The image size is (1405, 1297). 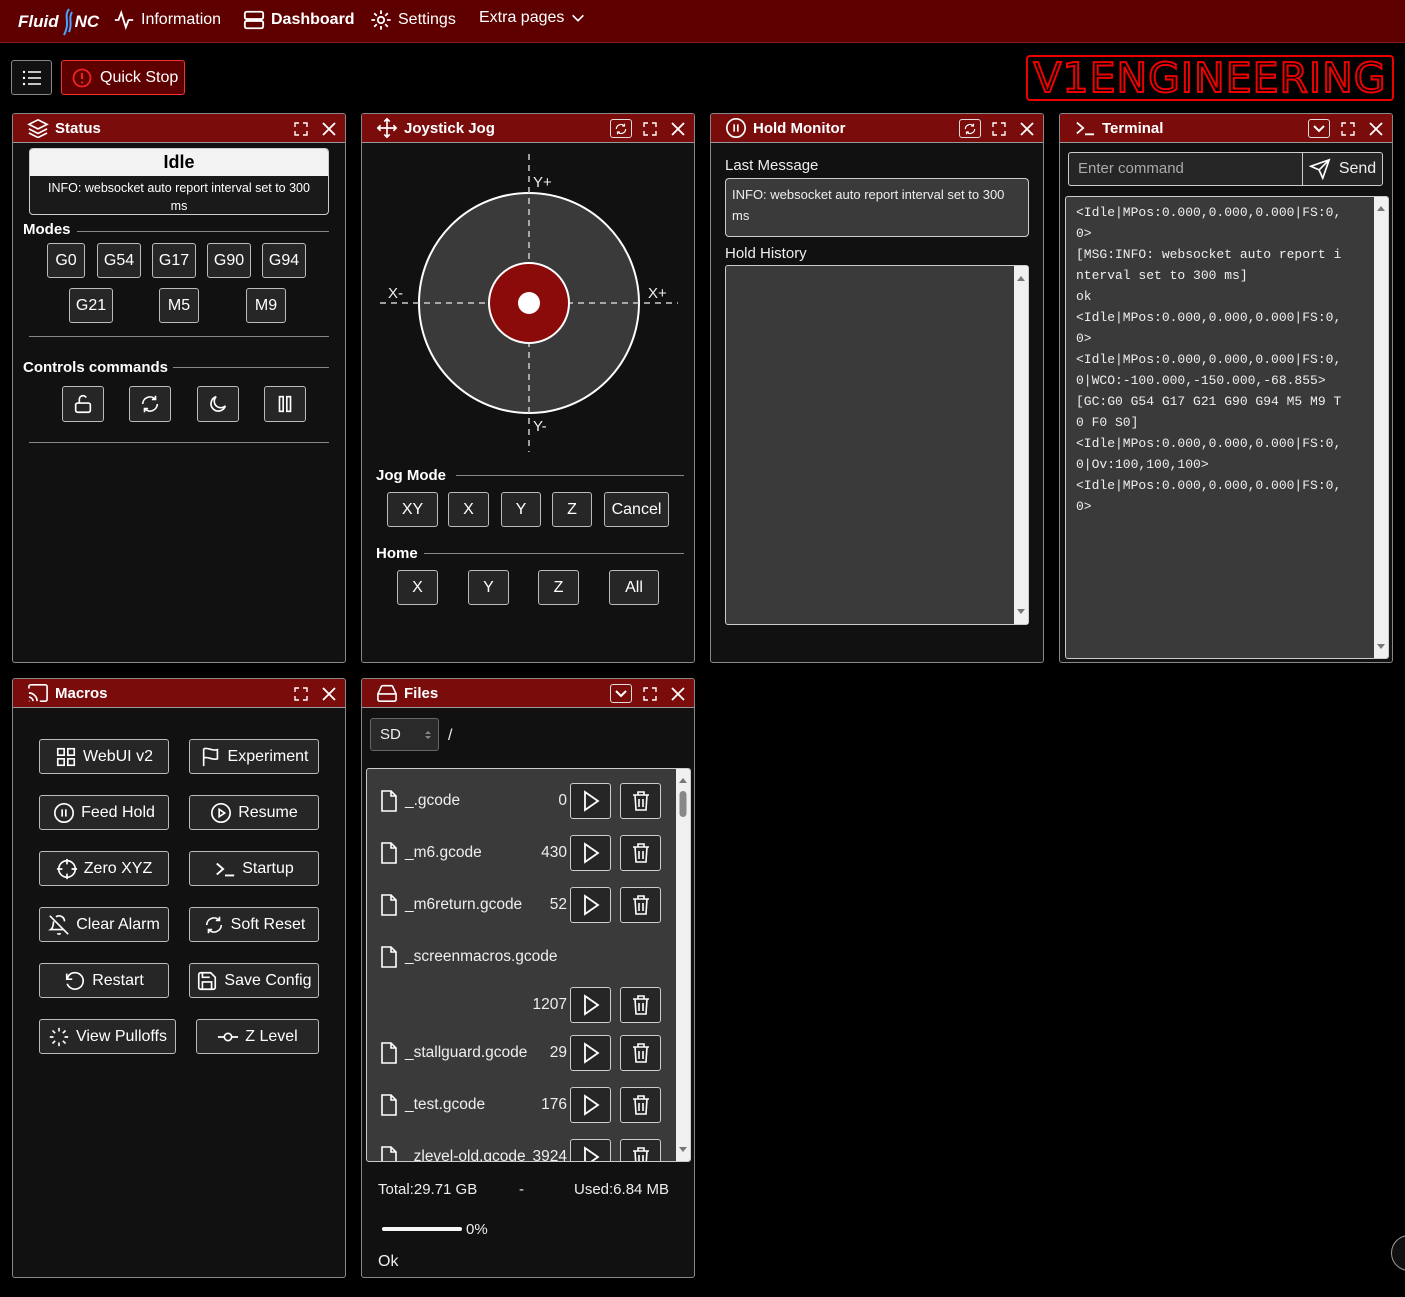 What do you see at coordinates (229, 260) in the screenshot?
I see `mode-g90: G90` at bounding box center [229, 260].